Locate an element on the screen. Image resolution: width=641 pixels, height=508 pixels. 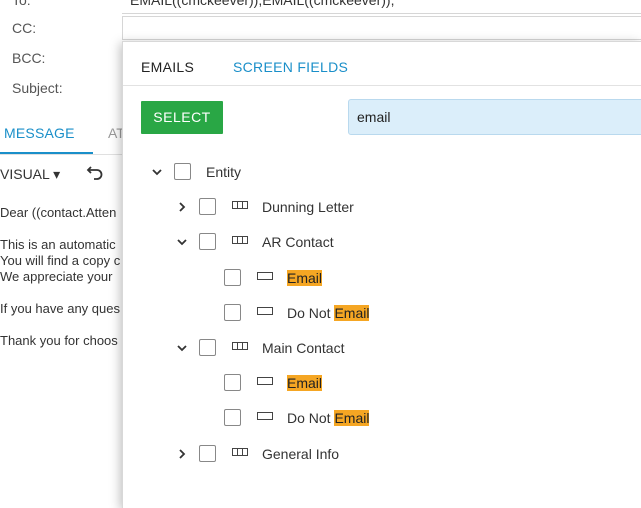
tree-label: Main Contact is located at coordinates (303, 348).